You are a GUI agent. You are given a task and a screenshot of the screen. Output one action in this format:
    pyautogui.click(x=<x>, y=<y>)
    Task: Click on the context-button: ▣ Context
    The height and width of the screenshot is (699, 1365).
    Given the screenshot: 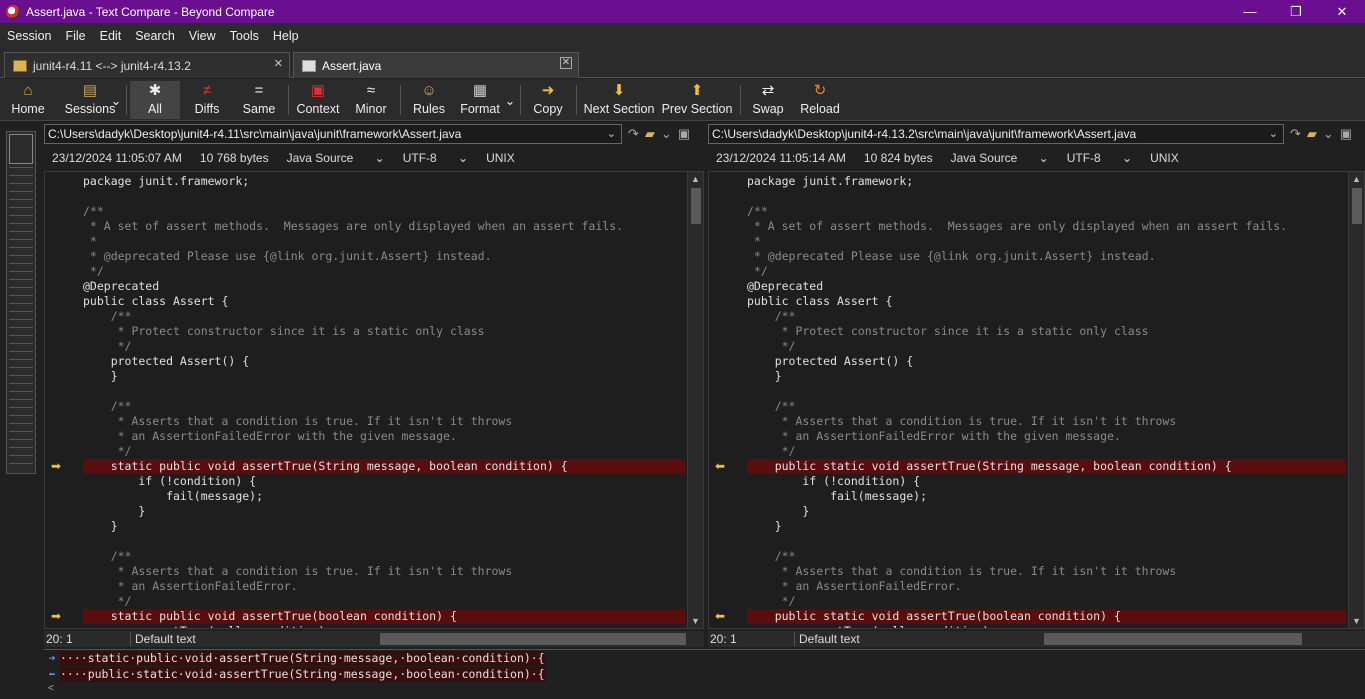 What is the action you would take?
    pyautogui.click(x=318, y=100)
    